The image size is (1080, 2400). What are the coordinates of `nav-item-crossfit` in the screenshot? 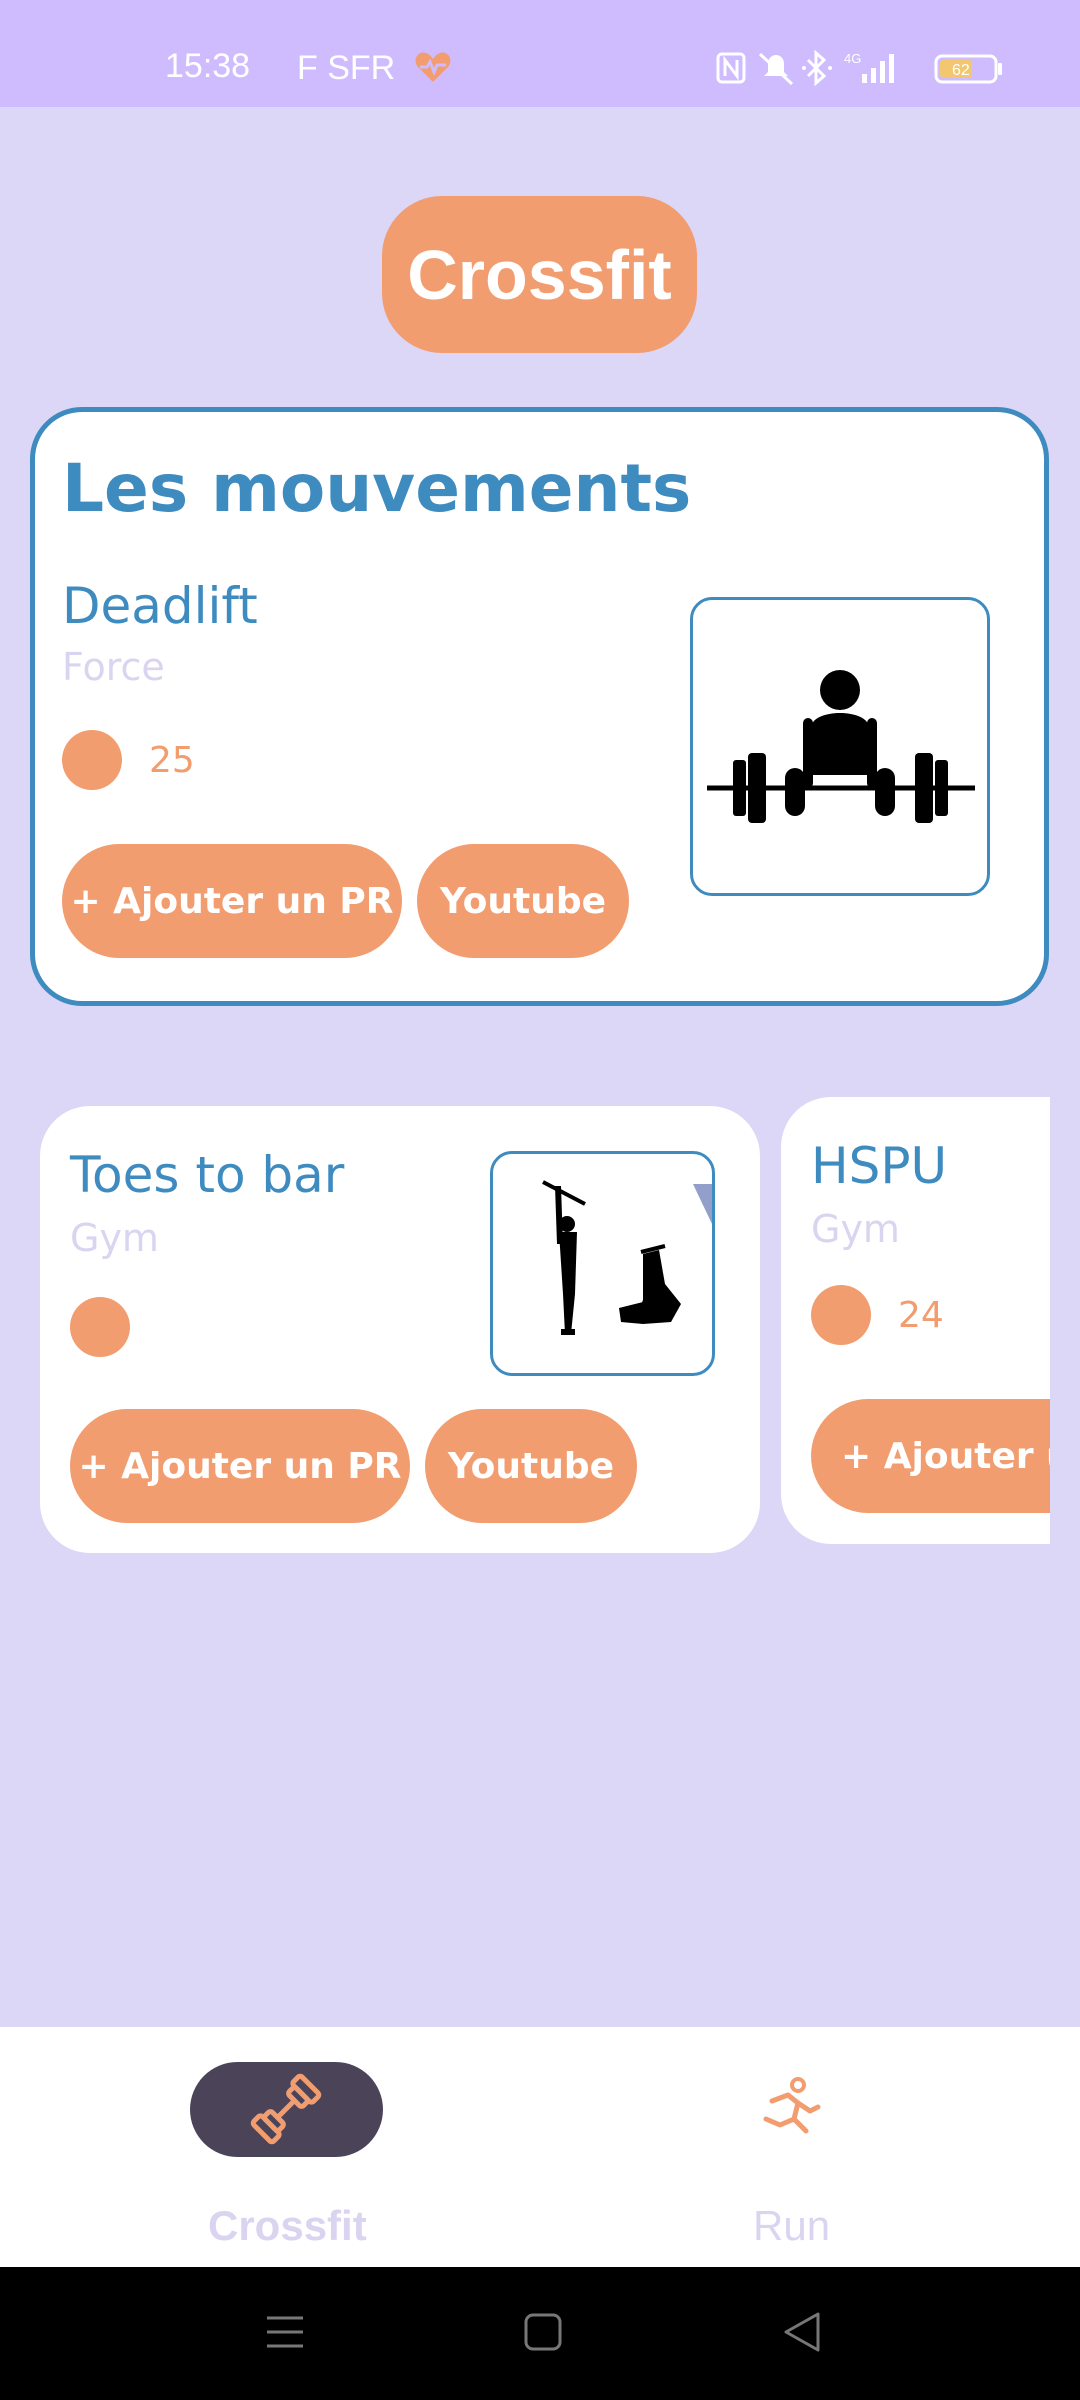 It's located at (286, 2109).